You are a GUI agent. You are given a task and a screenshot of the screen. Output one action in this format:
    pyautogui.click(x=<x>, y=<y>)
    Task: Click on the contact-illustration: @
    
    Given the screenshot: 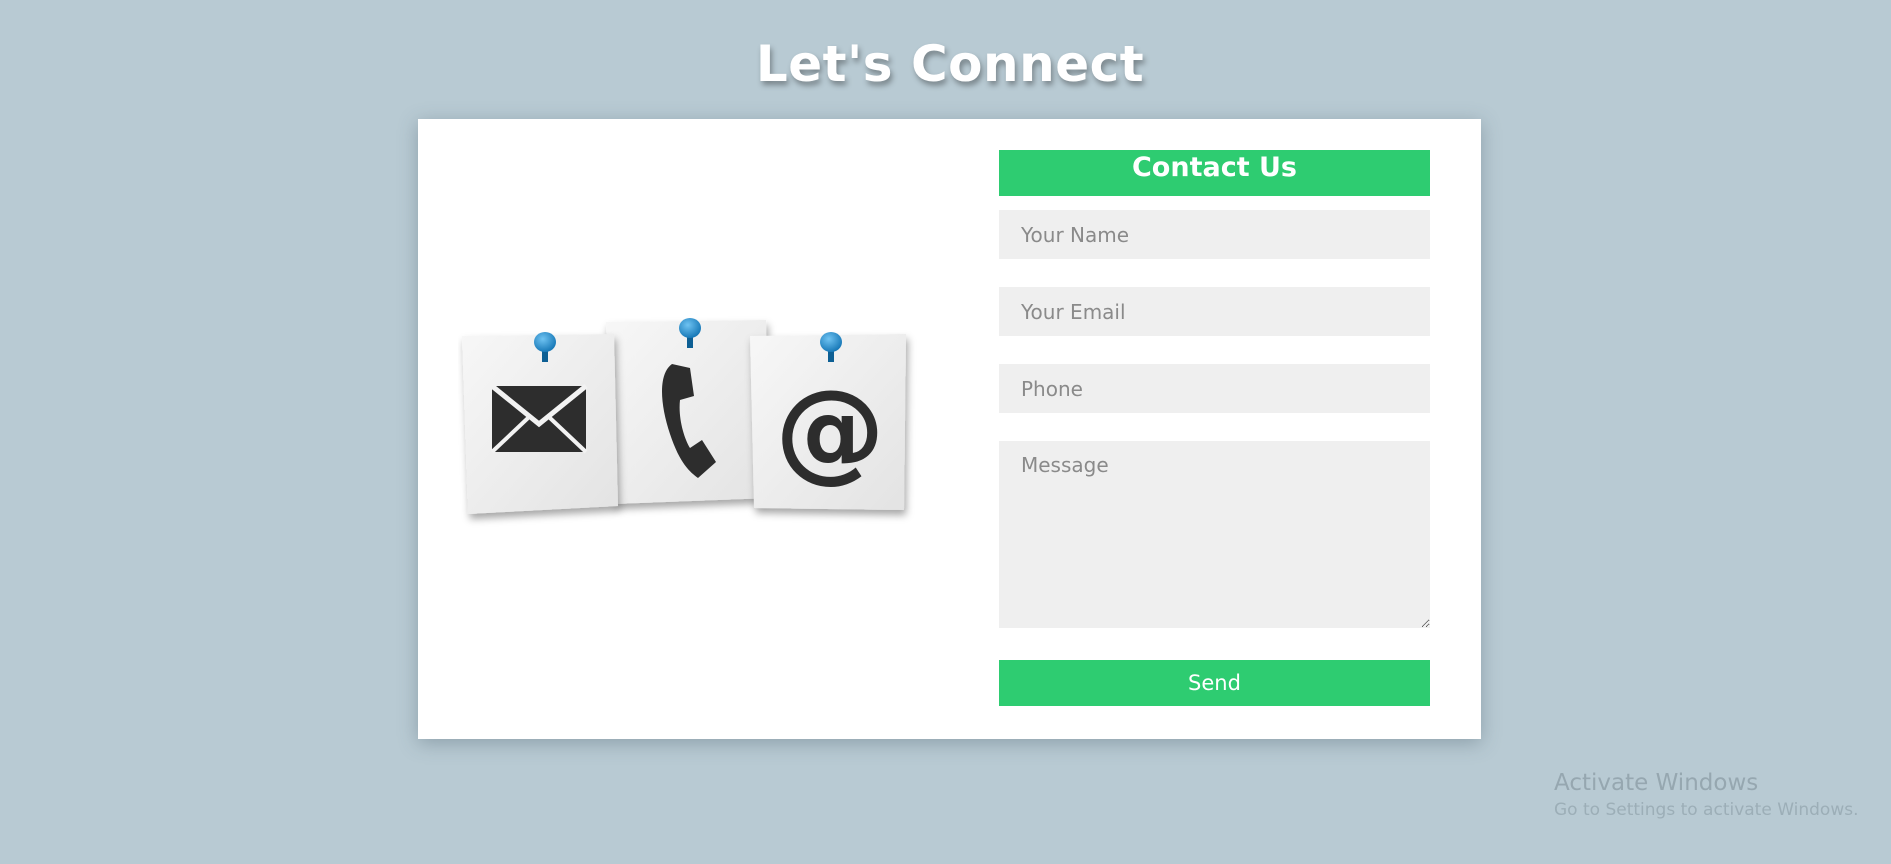 What is the action you would take?
    pyautogui.click(x=684, y=416)
    